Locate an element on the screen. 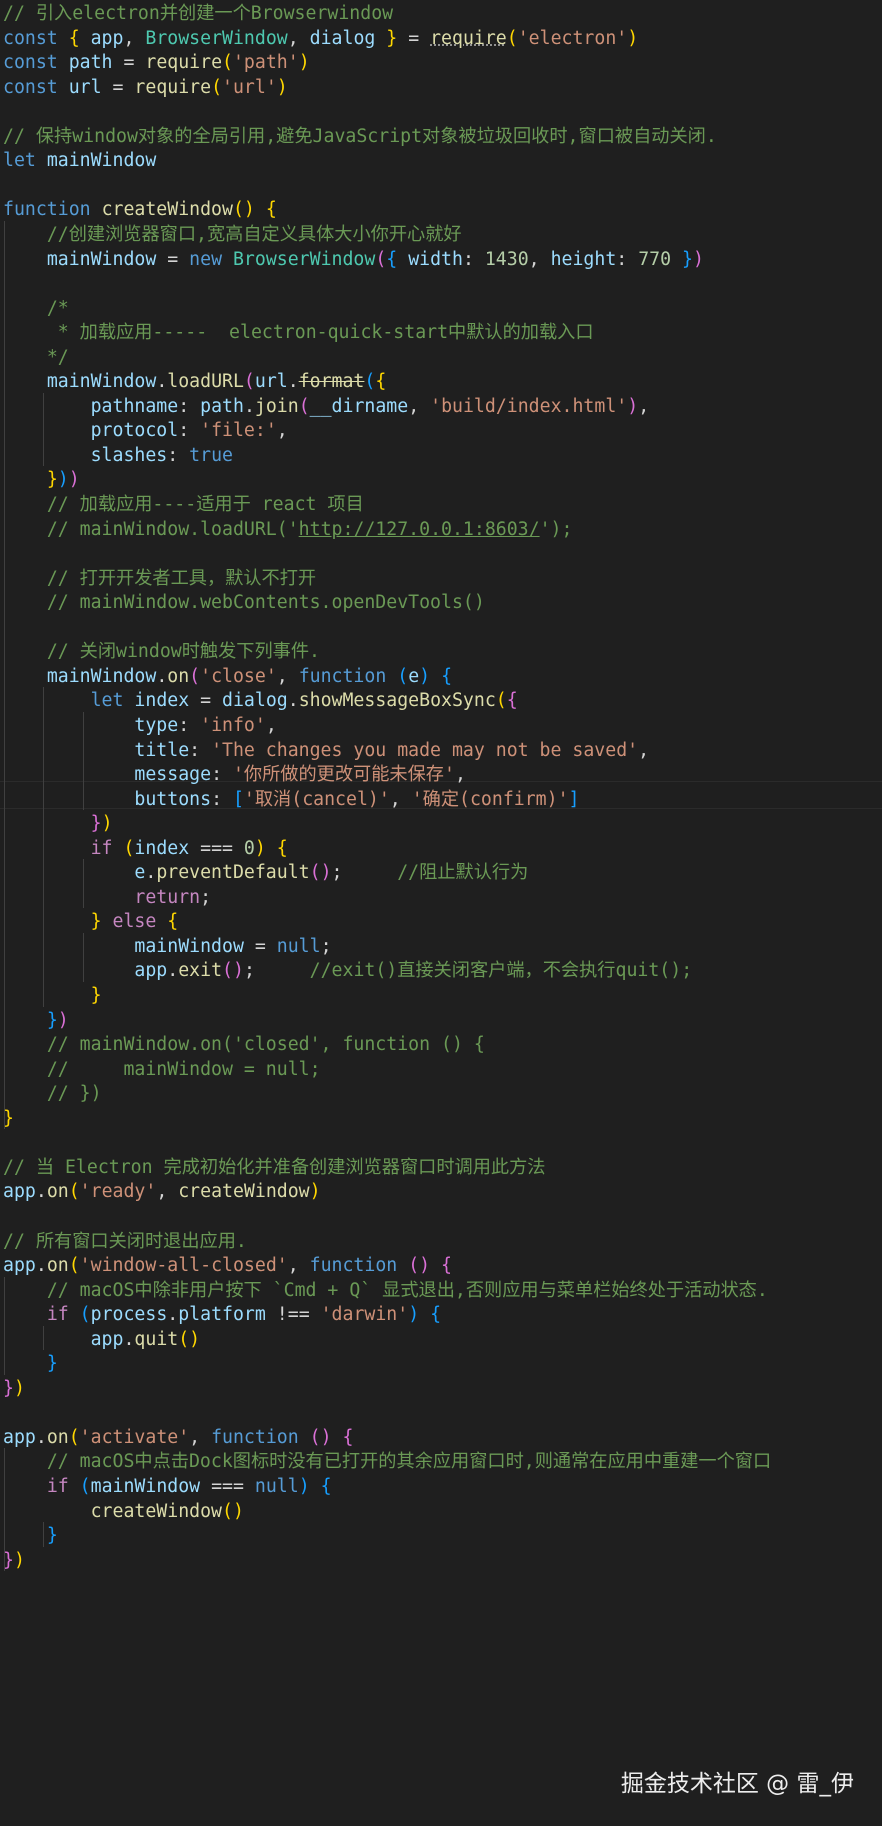  code-token: platform is located at coordinates (222, 1315).